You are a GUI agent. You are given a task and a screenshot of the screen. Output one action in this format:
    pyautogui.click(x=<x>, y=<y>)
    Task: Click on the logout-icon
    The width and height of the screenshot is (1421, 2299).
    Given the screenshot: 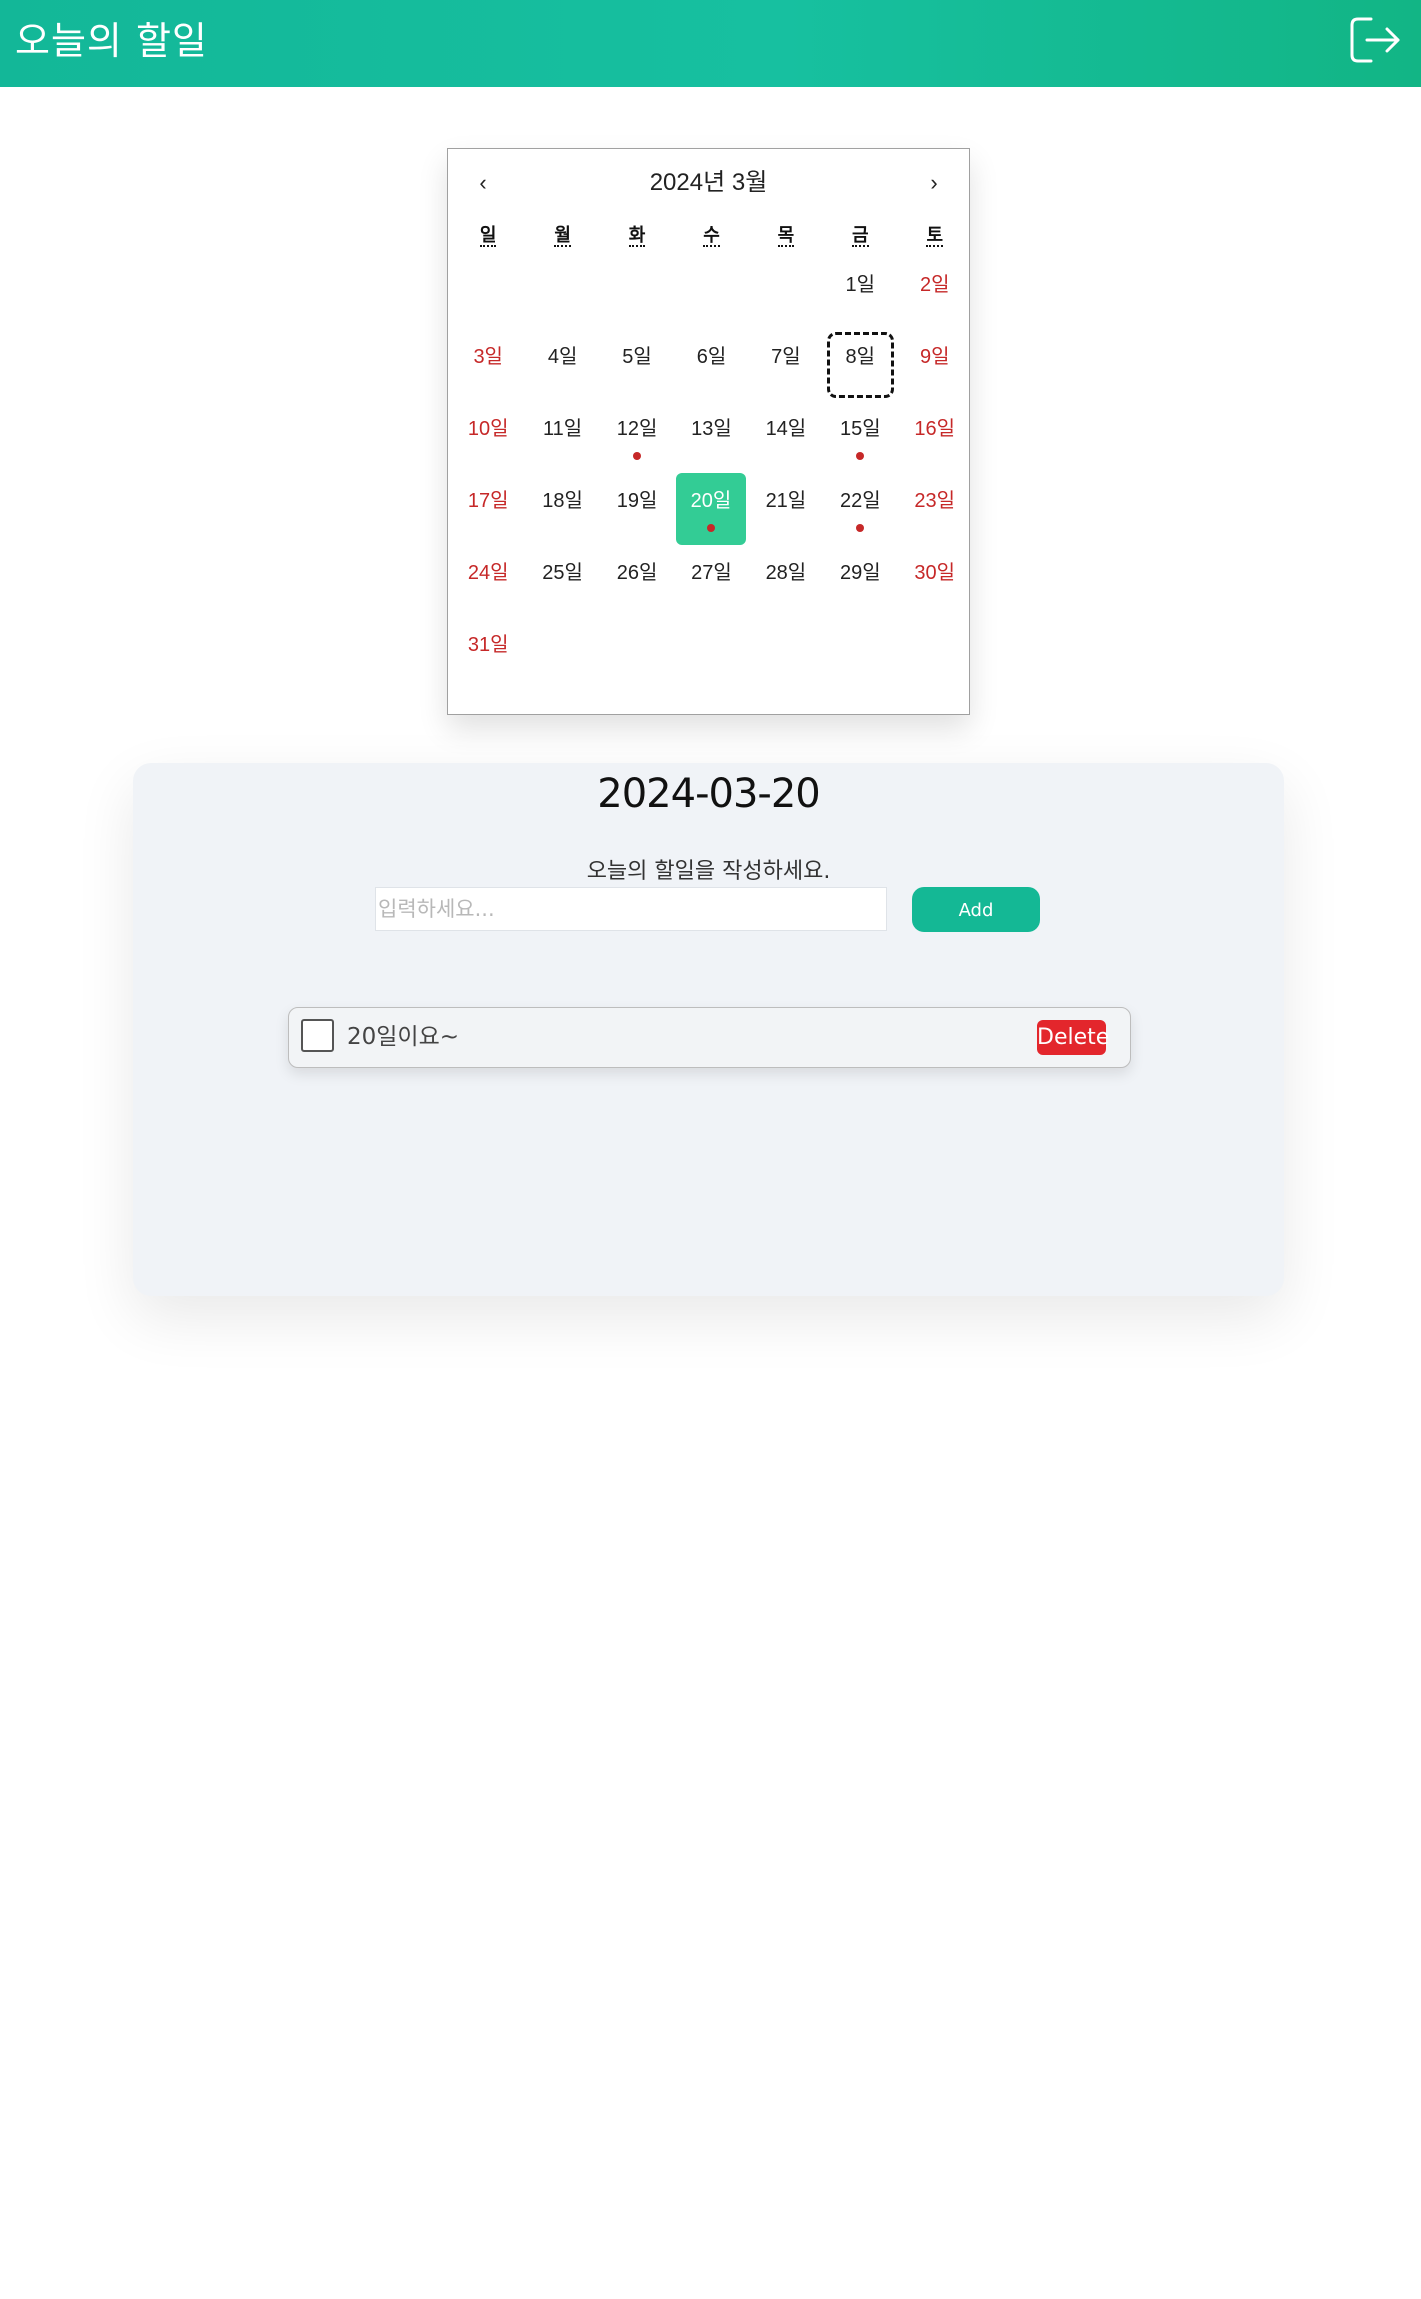 What is the action you would take?
    pyautogui.click(x=1375, y=40)
    